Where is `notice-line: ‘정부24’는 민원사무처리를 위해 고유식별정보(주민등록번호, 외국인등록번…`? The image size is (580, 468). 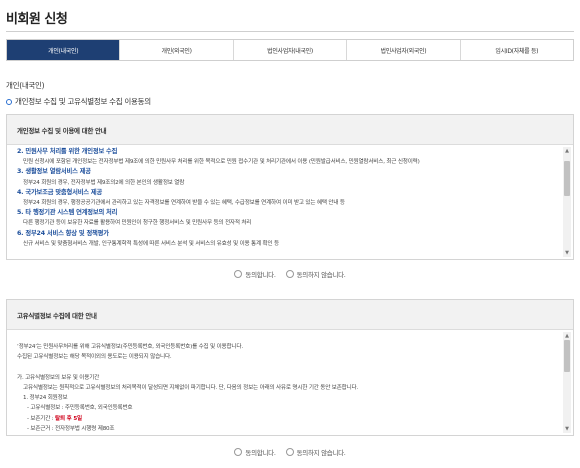 notice-line: ‘정부24’는 민원사무처리를 위해 고유식별정보(주민등록번호, 외국인등록번… is located at coordinates (130, 347).